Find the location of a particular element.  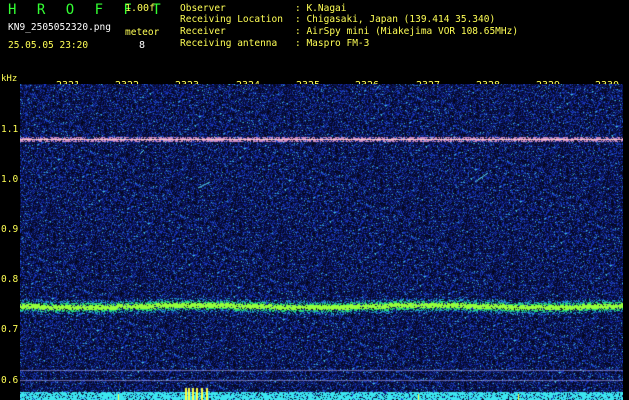

receiver-value: : AirSpy mini (Miakejima VOR 108.65MHz) is located at coordinates (407, 31).